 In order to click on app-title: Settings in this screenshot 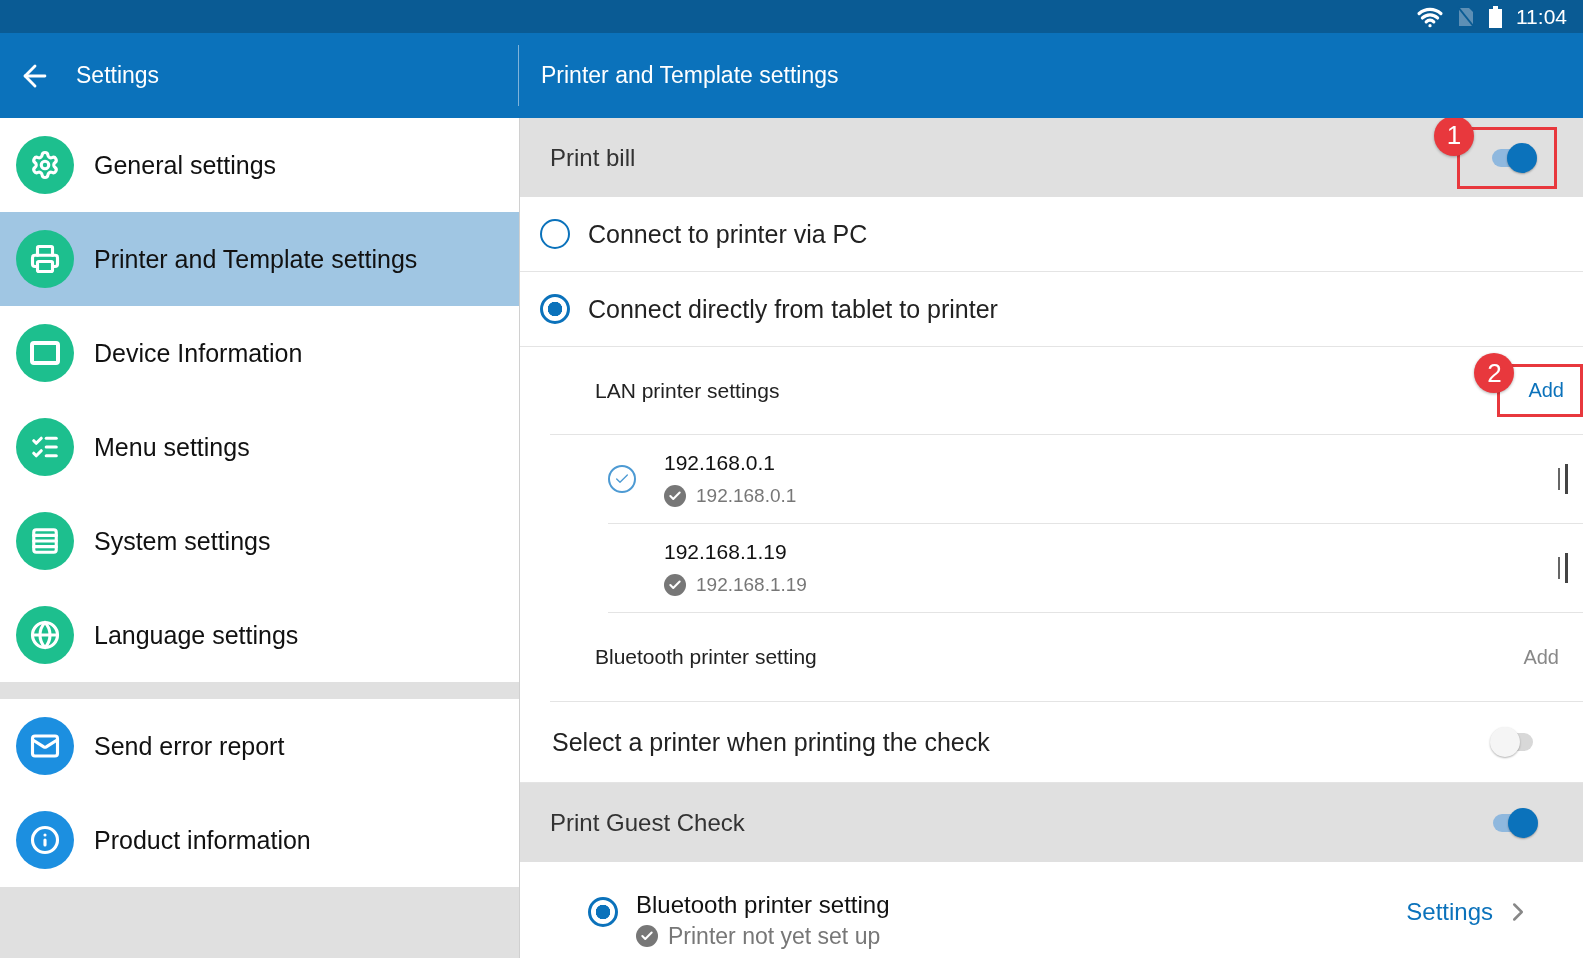, I will do `click(118, 75)`.